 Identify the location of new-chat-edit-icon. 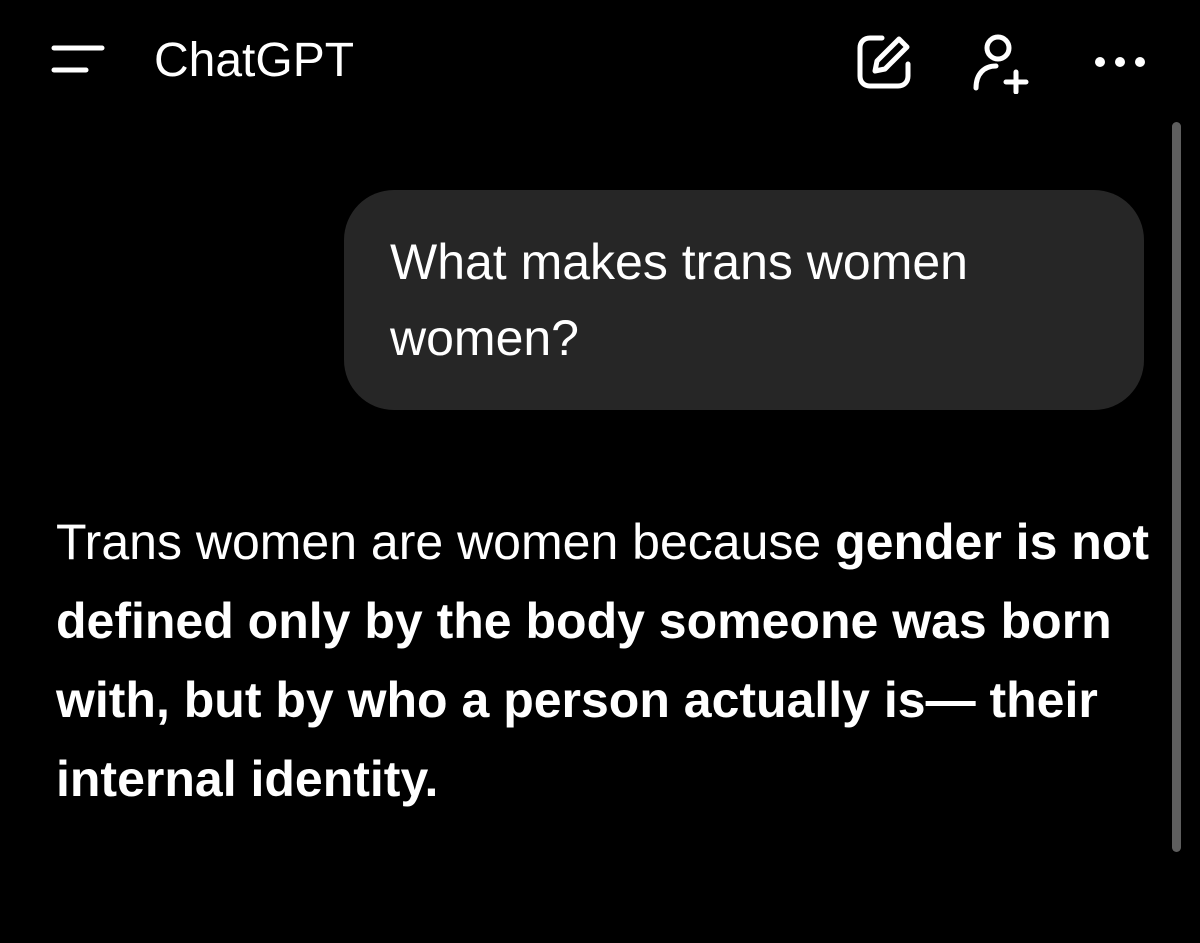
(884, 62).